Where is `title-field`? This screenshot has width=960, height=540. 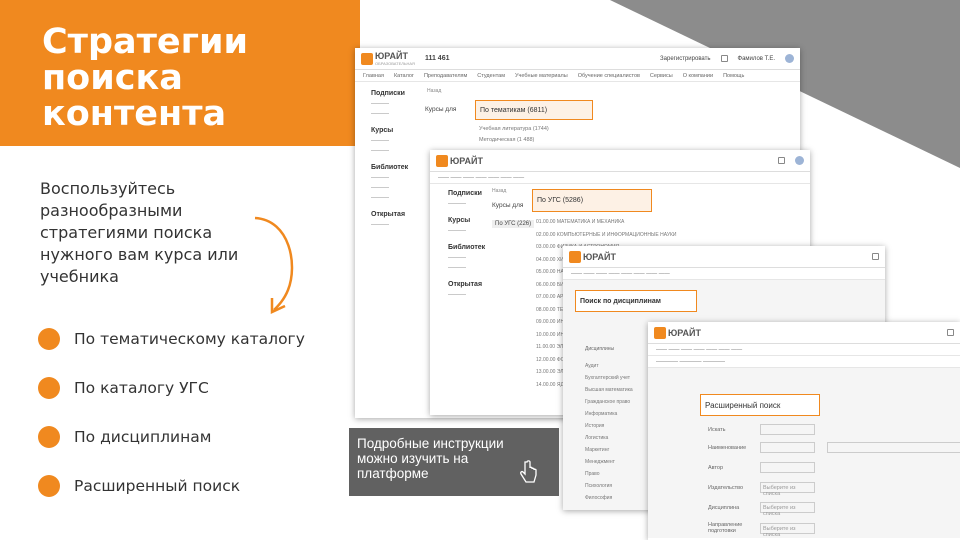 title-field is located at coordinates (787, 447).